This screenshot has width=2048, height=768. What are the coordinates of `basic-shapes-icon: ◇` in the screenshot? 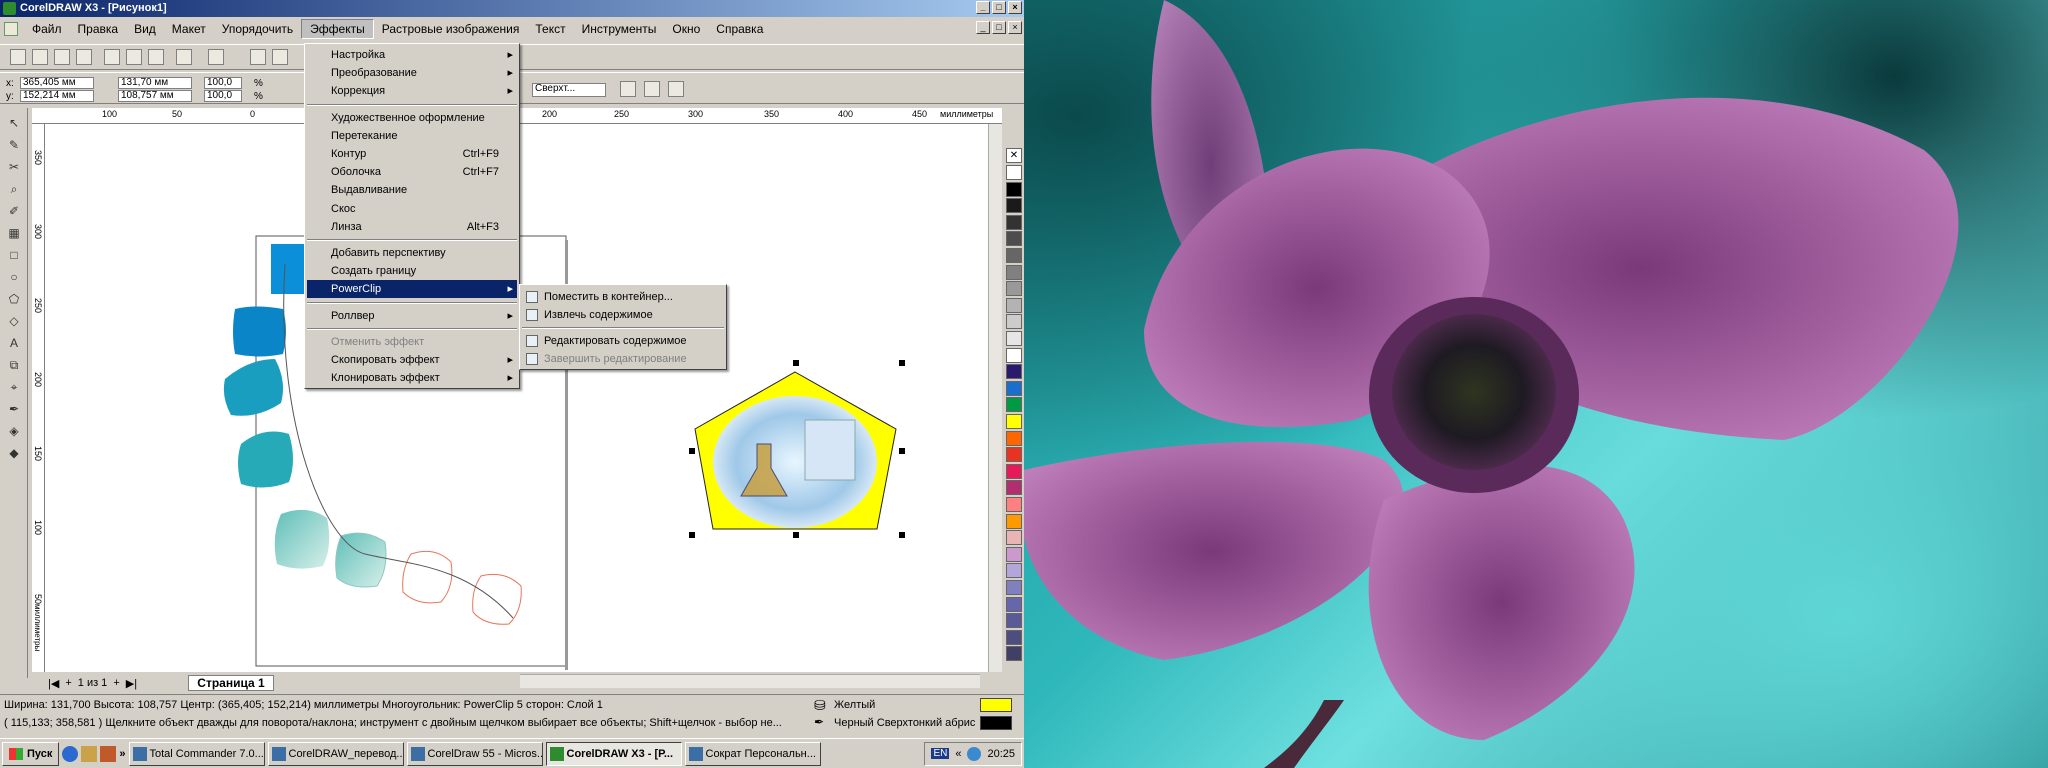 It's located at (14, 321).